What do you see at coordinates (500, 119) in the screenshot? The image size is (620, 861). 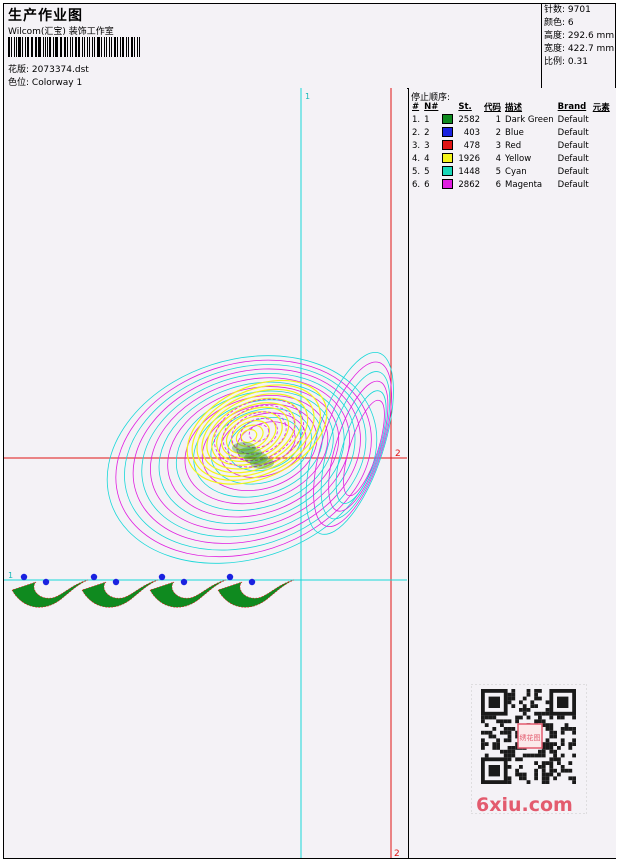 I see `table-row: 1. 1 2582 1 Dark Green Default` at bounding box center [500, 119].